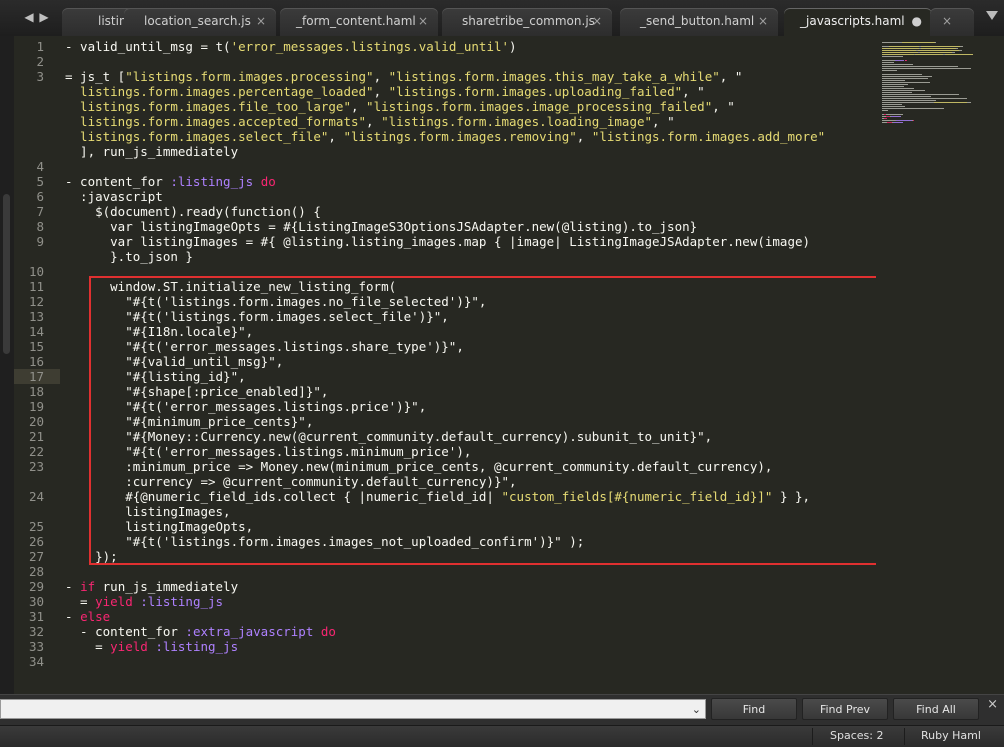 The width and height of the screenshot is (1004, 747). What do you see at coordinates (445, 151) in the screenshot?
I see `code-line: ], run_js_immediately` at bounding box center [445, 151].